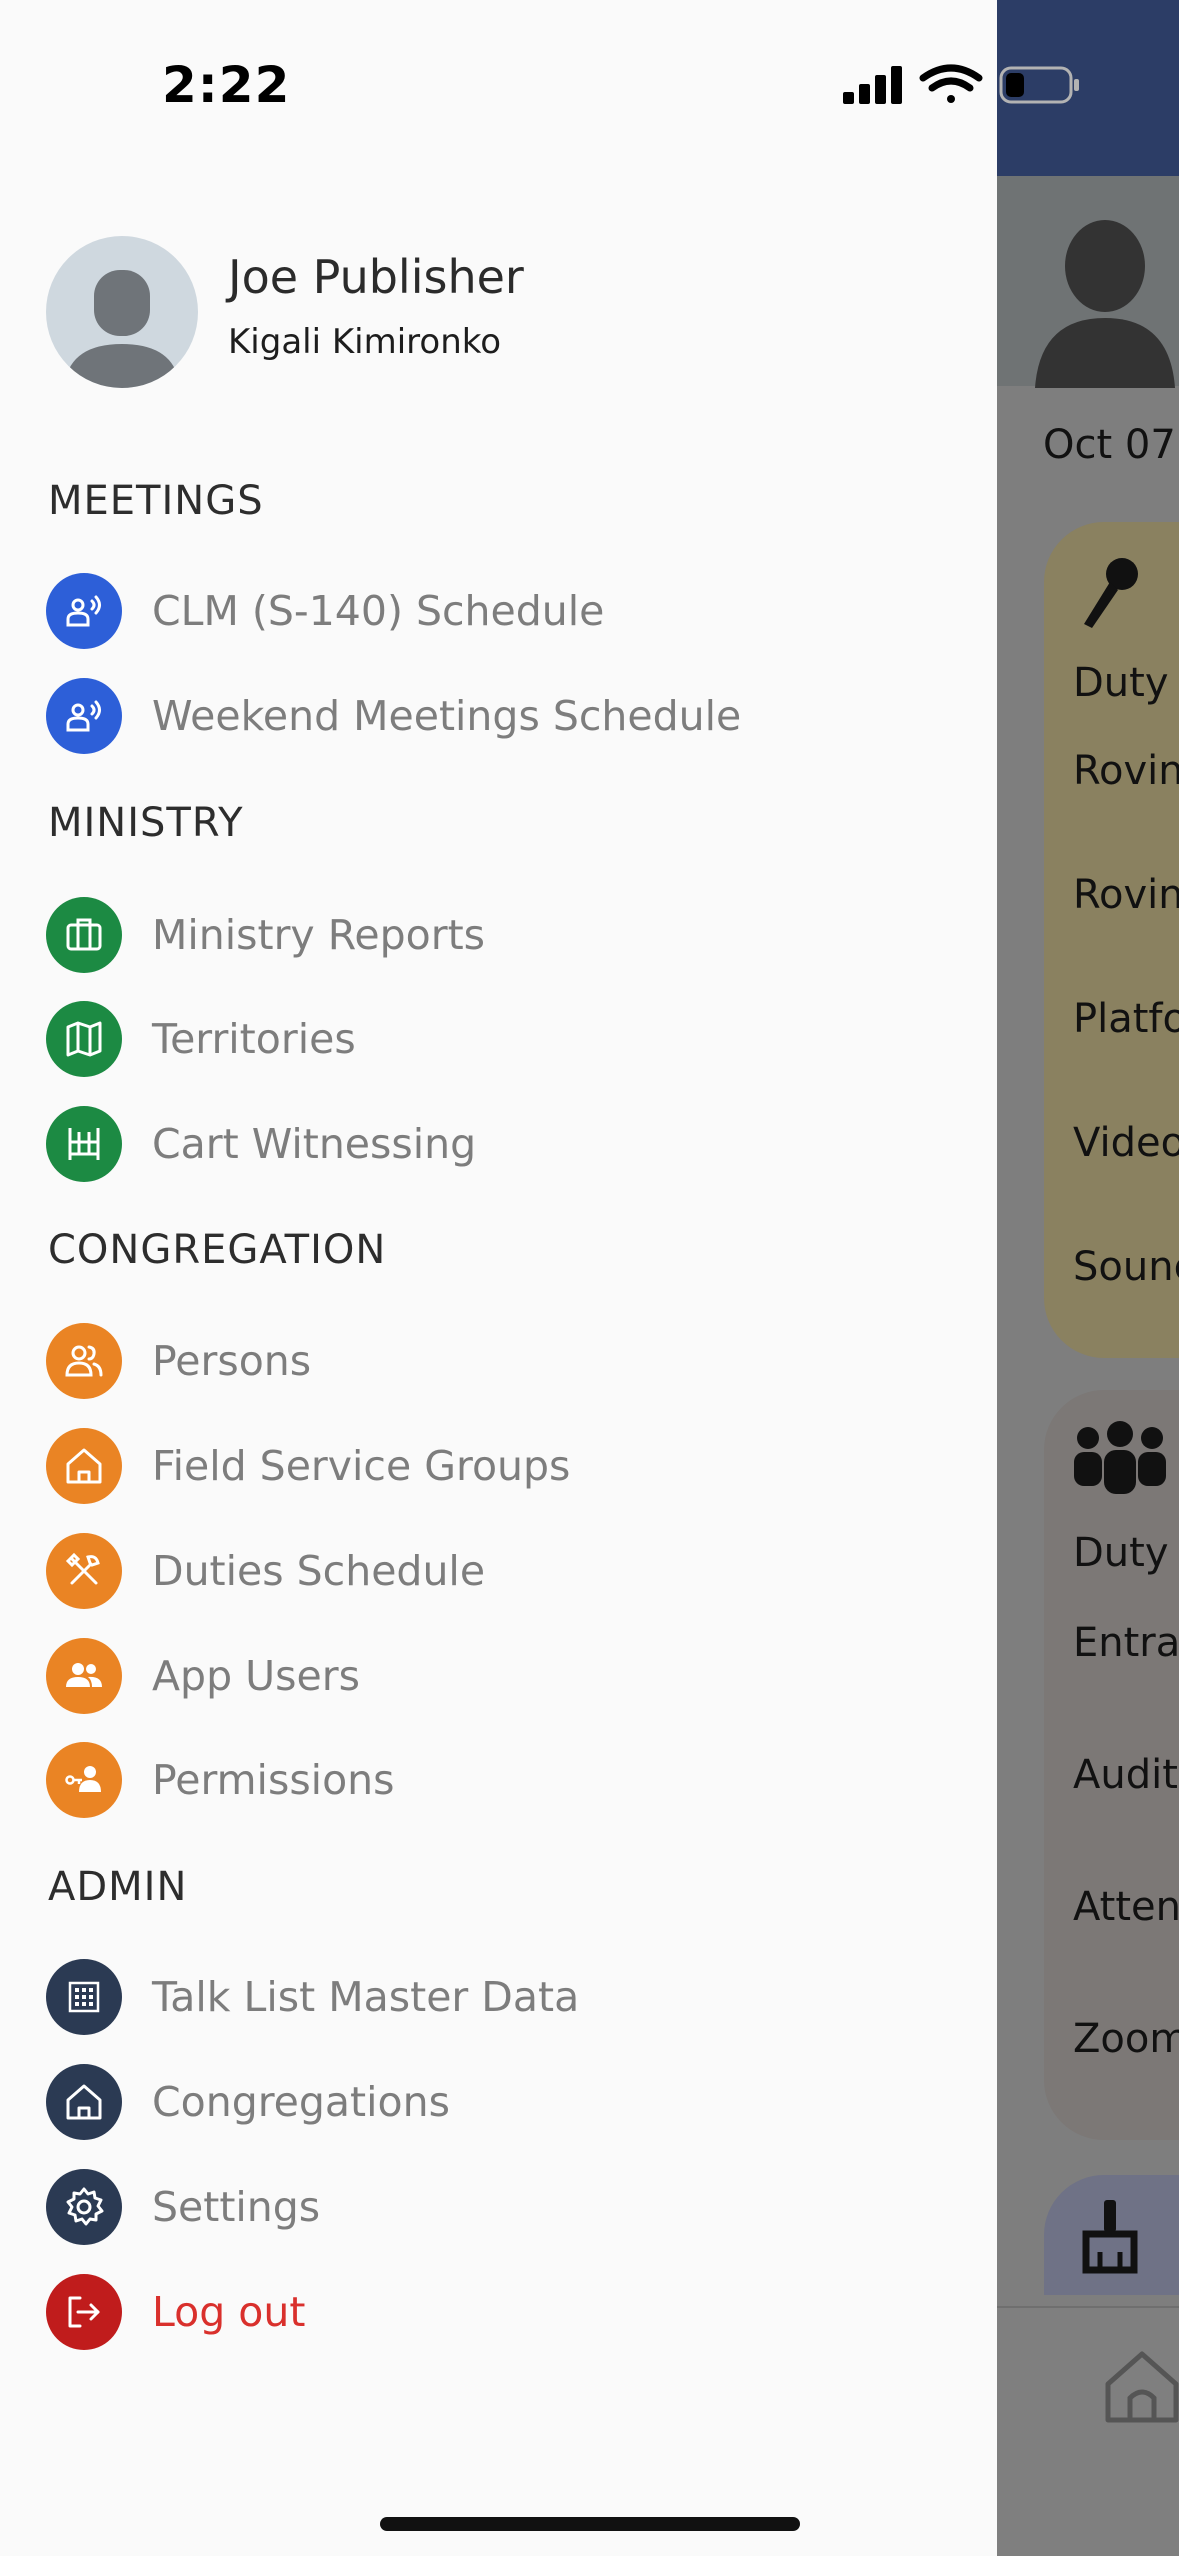 This screenshot has height=2556, width=1179. What do you see at coordinates (84, 935) in the screenshot?
I see `briefcase-icon` at bounding box center [84, 935].